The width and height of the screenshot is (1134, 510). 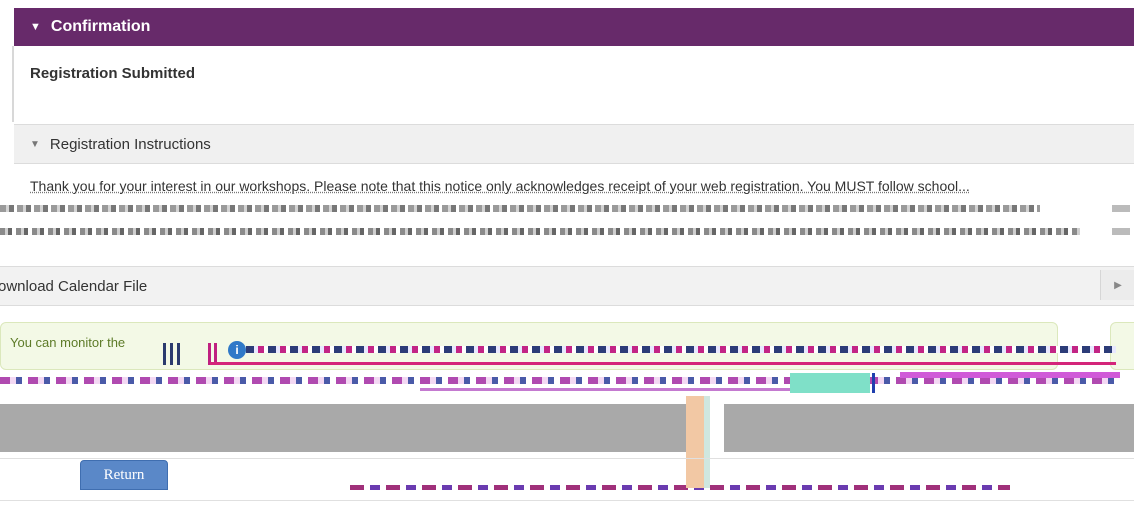 What do you see at coordinates (100, 26) in the screenshot?
I see `confirmation-title: Confirmation` at bounding box center [100, 26].